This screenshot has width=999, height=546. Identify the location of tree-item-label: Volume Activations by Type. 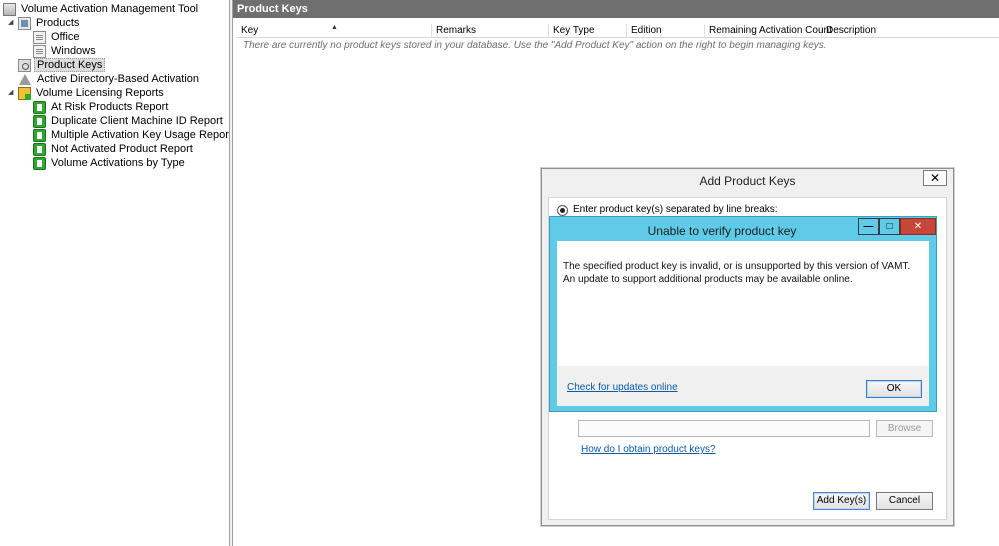
(118, 163).